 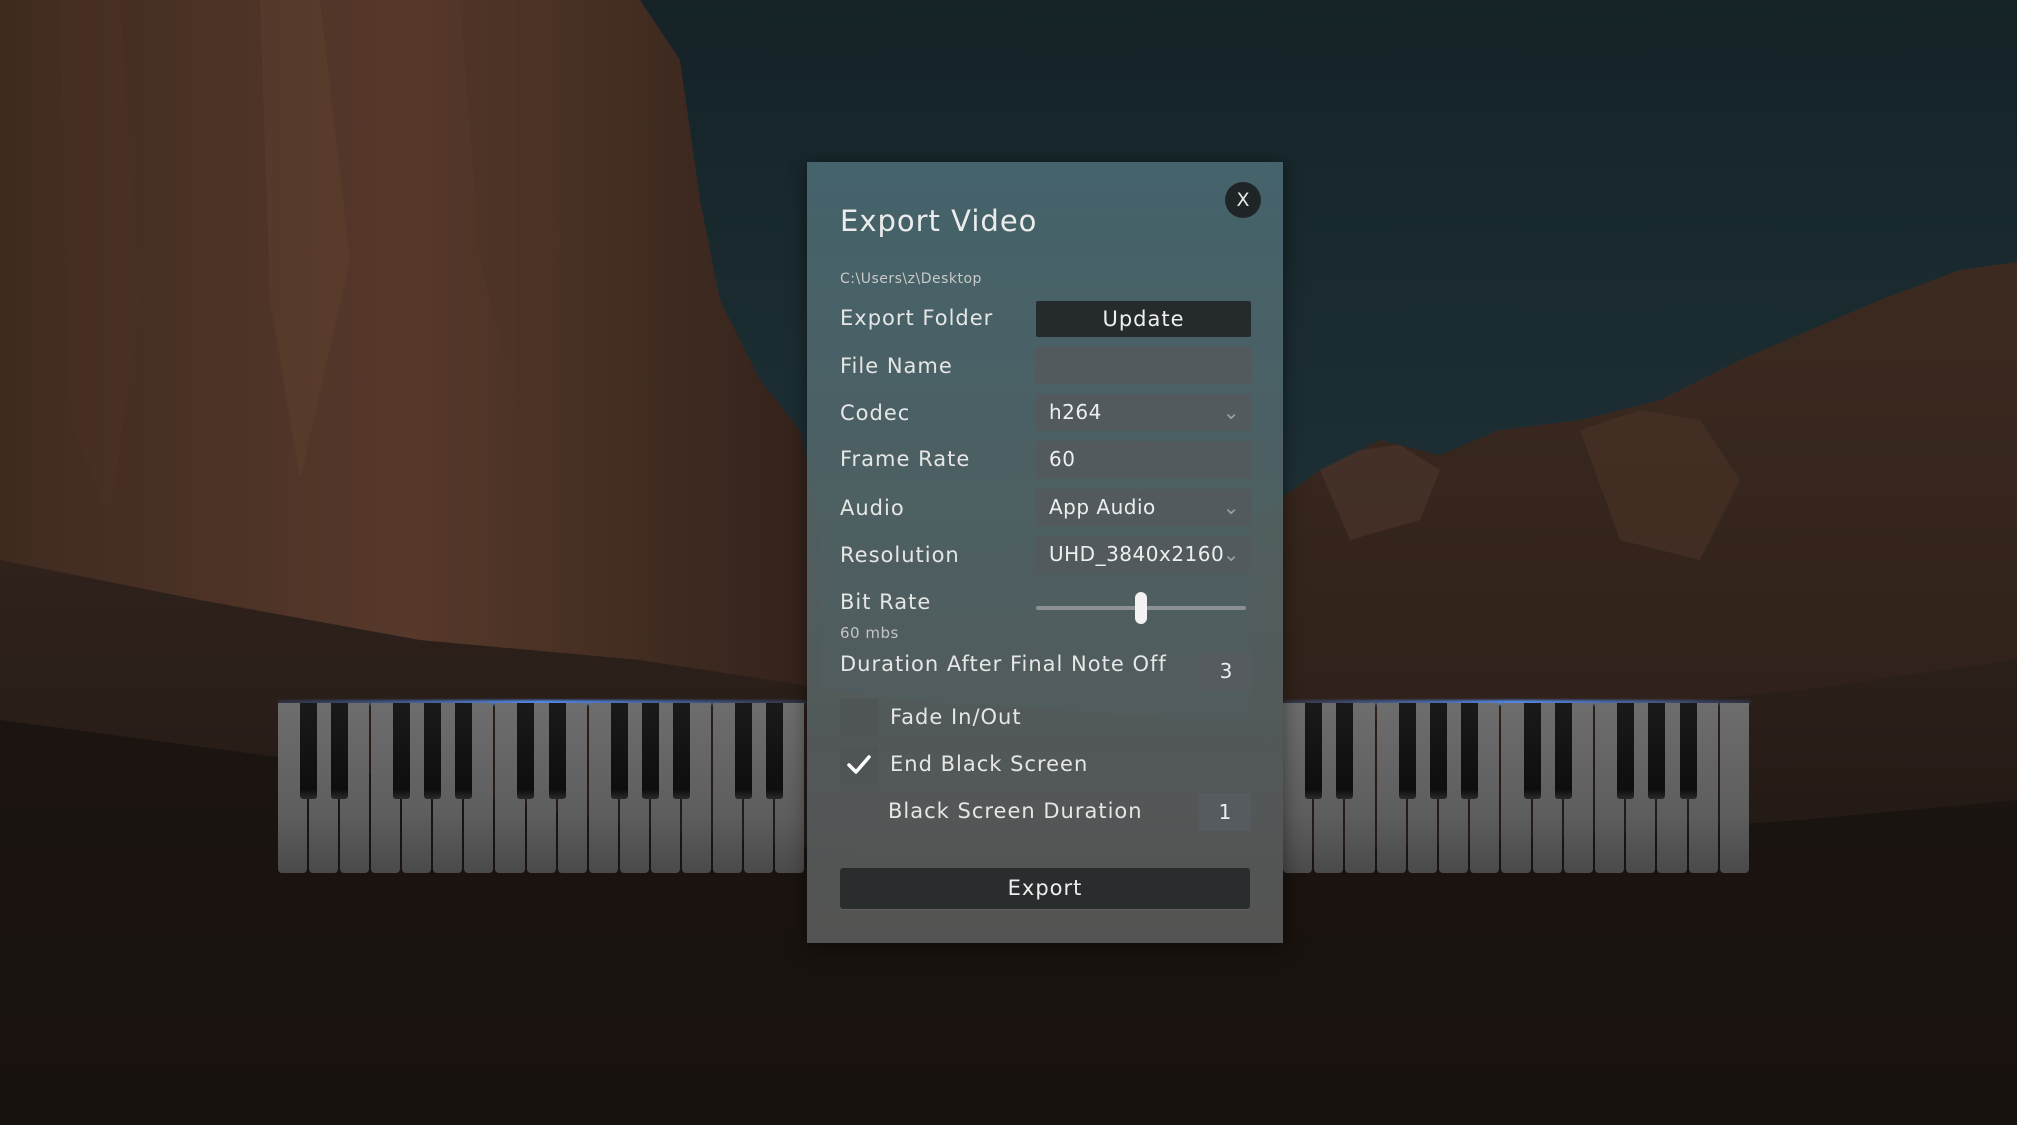 I want to click on black-screen-duration-input: 1, so click(x=1225, y=812).